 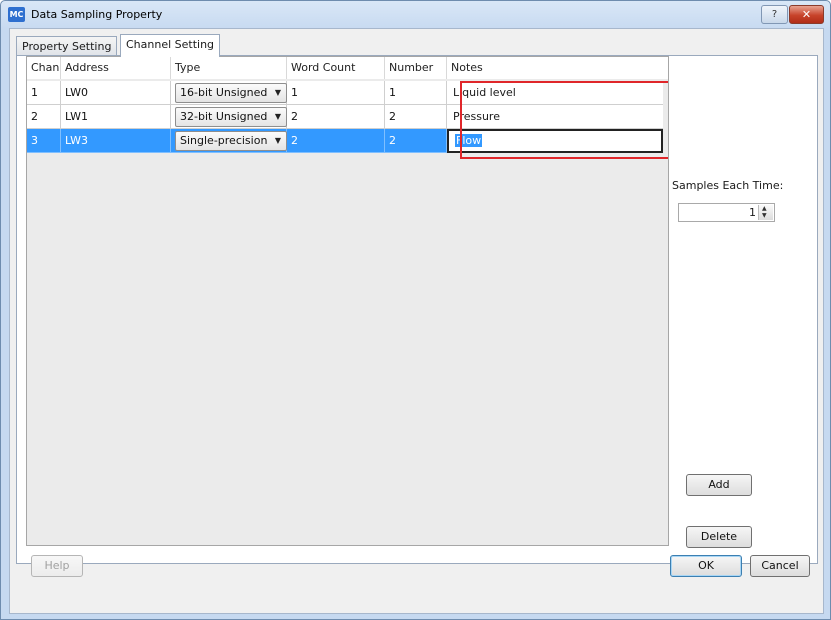 I want to click on cell-address: LW3, so click(x=116, y=141).